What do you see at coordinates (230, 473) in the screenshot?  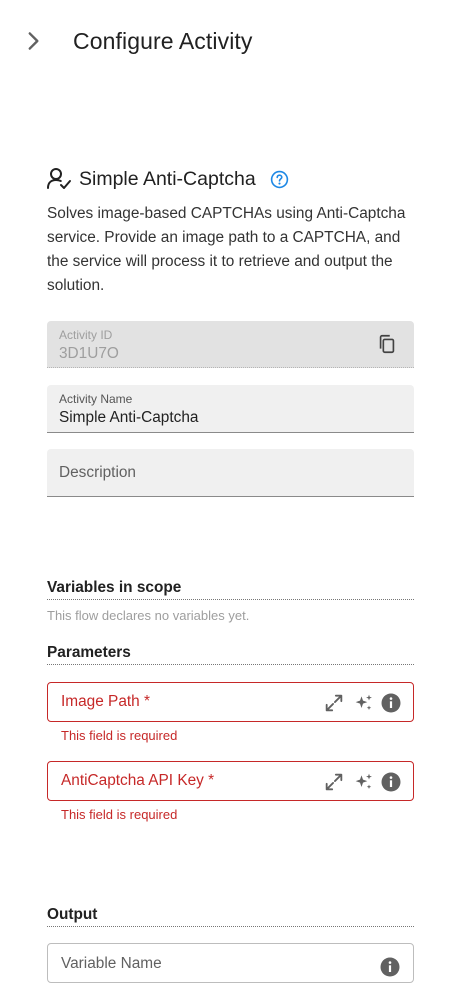 I see `description-field: Description` at bounding box center [230, 473].